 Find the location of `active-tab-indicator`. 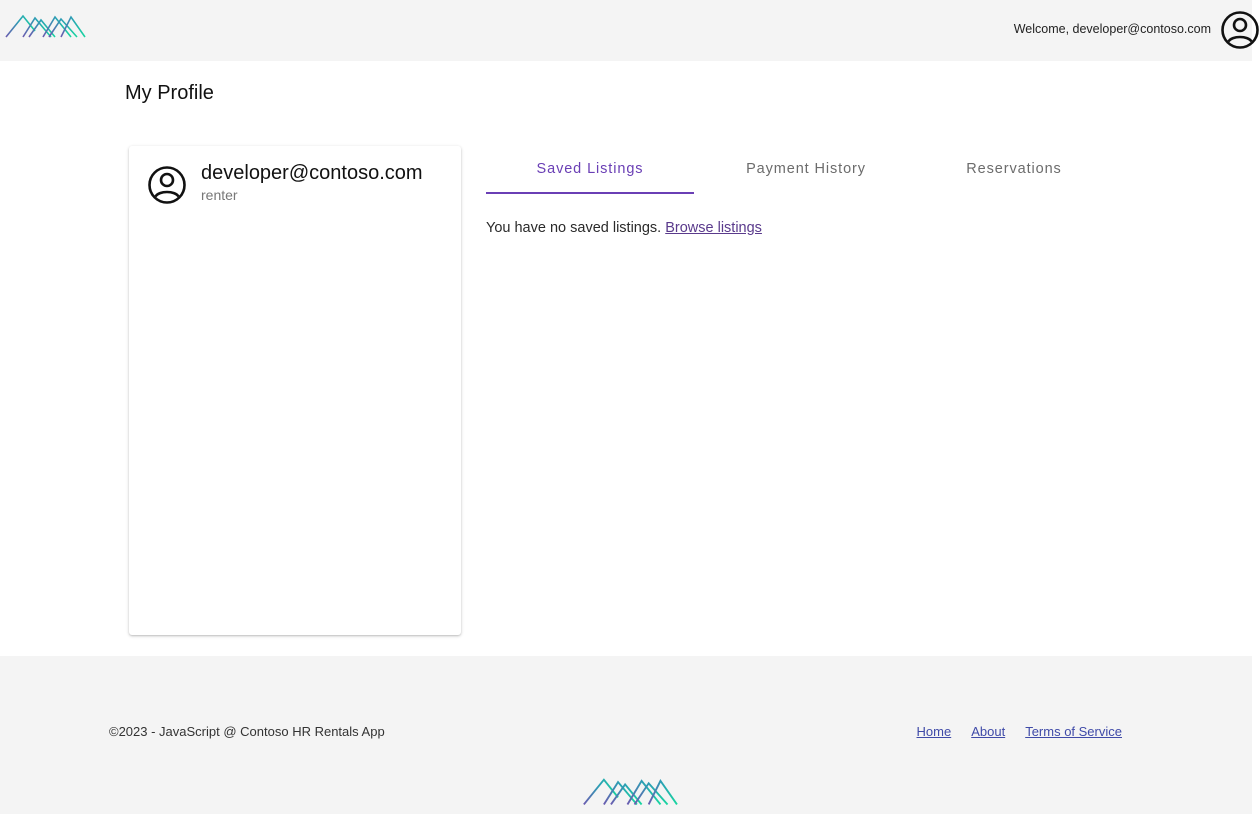

active-tab-indicator is located at coordinates (590, 193).